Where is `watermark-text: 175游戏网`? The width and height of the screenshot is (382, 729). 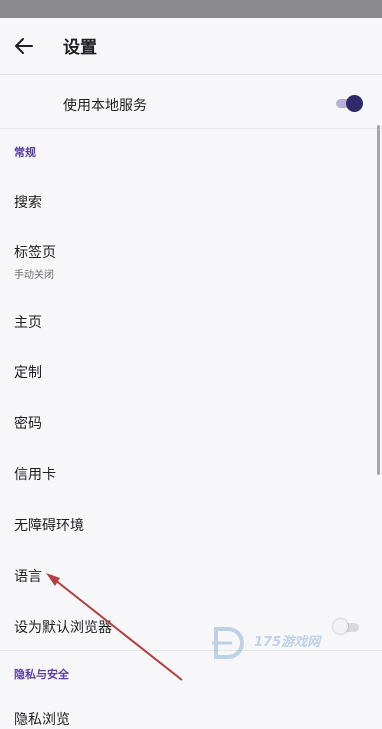 watermark-text: 175游戏网 is located at coordinates (287, 642).